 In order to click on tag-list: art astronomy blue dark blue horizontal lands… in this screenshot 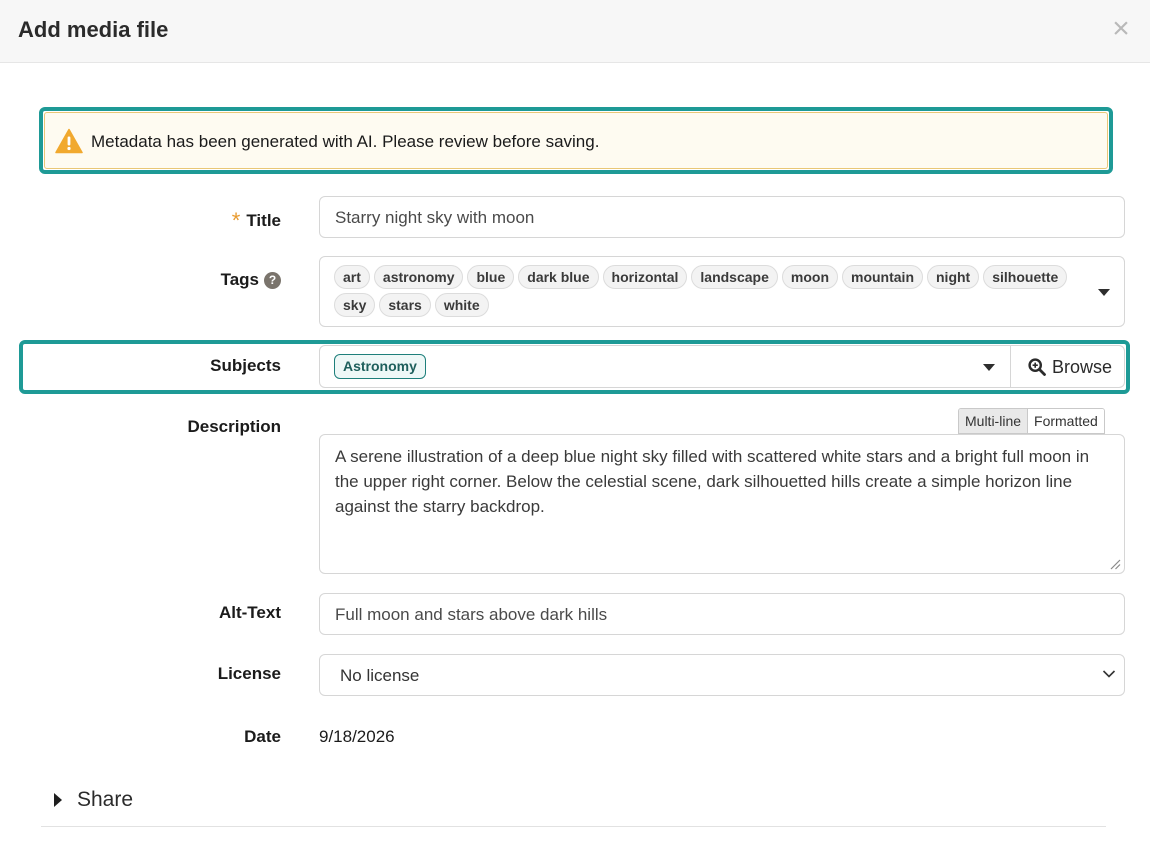, I will do `click(709, 291)`.